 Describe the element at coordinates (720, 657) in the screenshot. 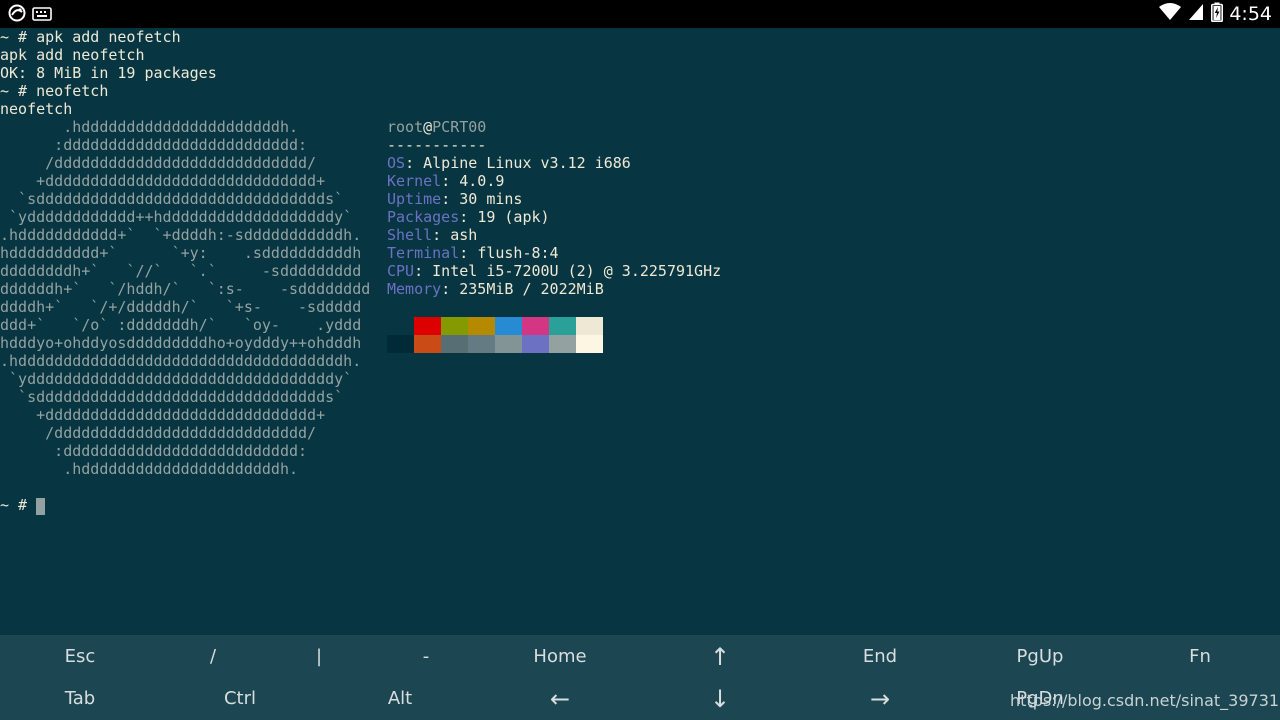

I see `key-up-arrow: ↑` at that location.